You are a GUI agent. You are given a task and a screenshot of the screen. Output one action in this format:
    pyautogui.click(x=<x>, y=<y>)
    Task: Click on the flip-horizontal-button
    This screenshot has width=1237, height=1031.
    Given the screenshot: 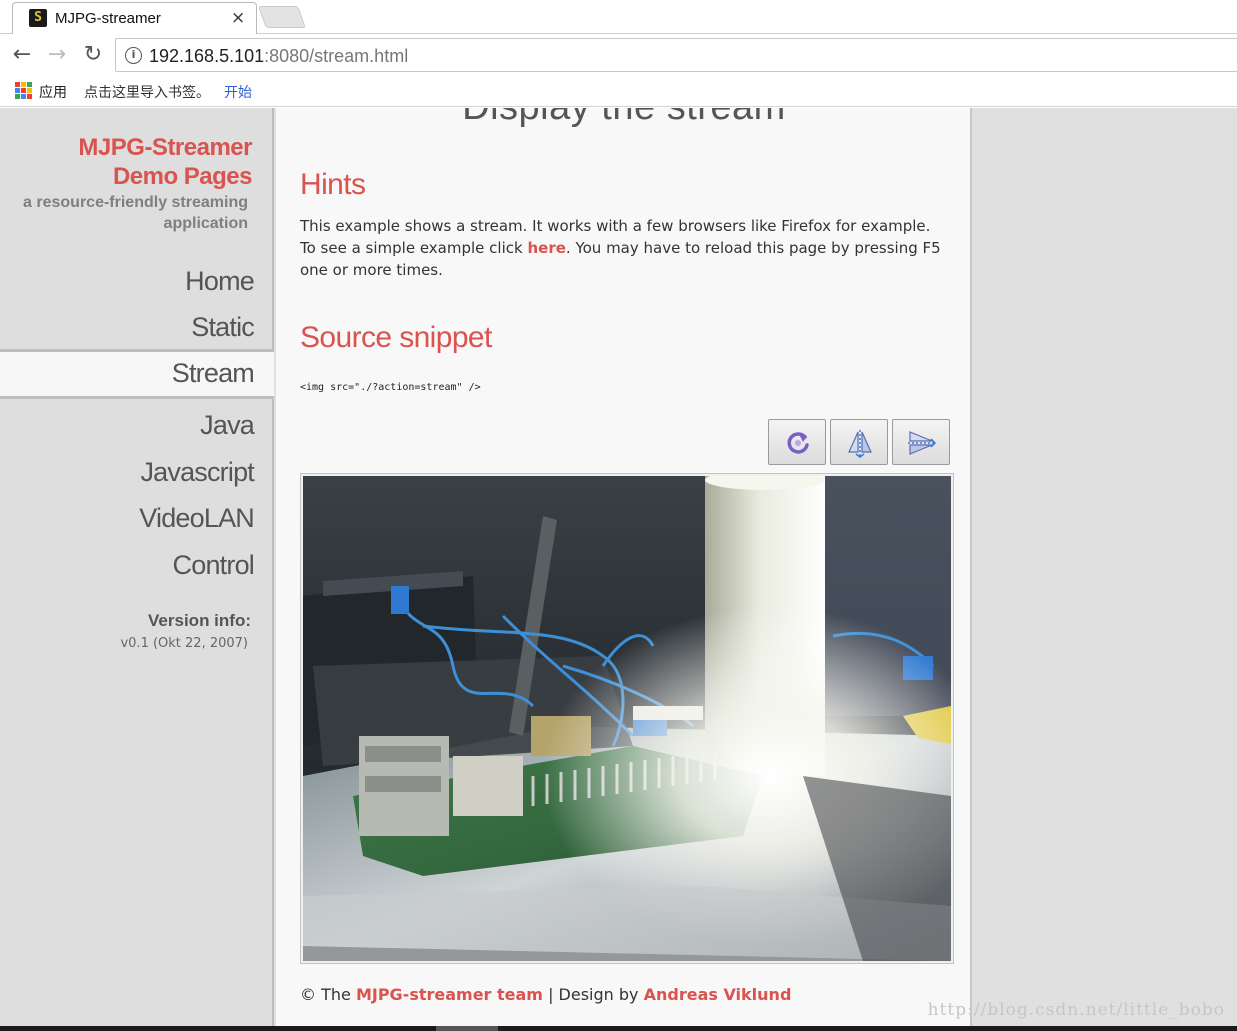 What is the action you would take?
    pyautogui.click(x=859, y=442)
    